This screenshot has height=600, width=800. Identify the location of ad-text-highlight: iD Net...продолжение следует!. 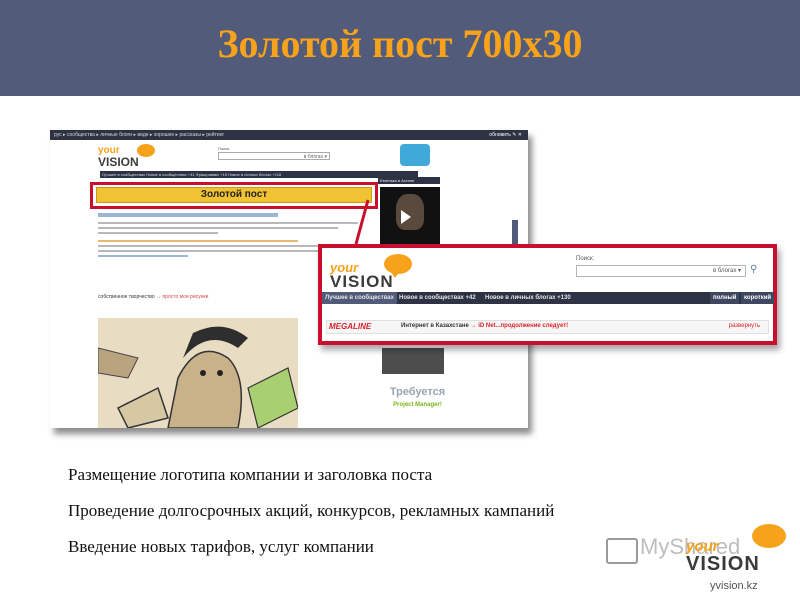
(523, 326).